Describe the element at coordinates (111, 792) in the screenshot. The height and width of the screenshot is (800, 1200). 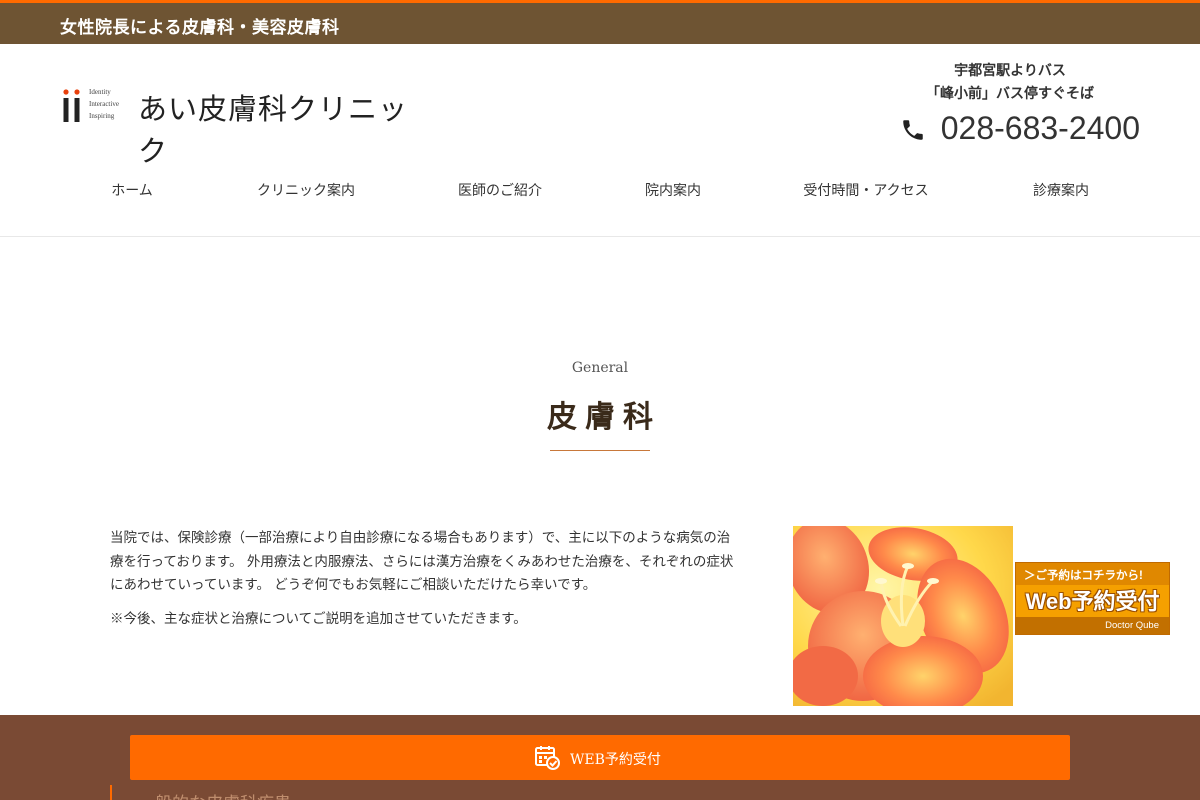
I see `heading-accent-line` at that location.